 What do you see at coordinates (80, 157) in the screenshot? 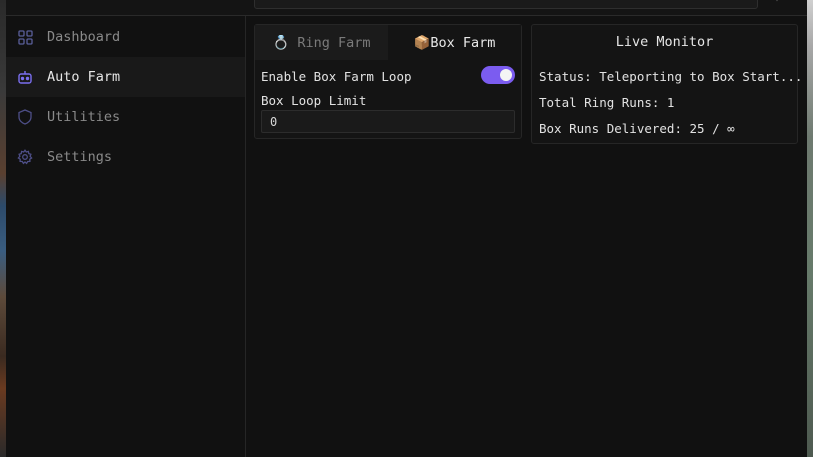
I see `sidebar-item-label: Settings` at bounding box center [80, 157].